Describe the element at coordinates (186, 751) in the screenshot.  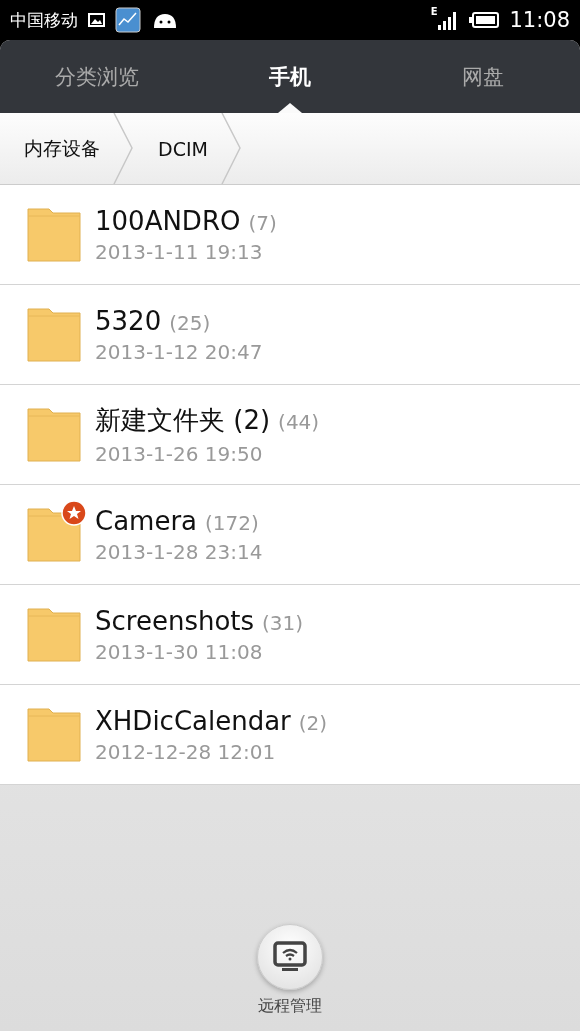
I see `folder-date: 2012-12-28 12:01` at that location.